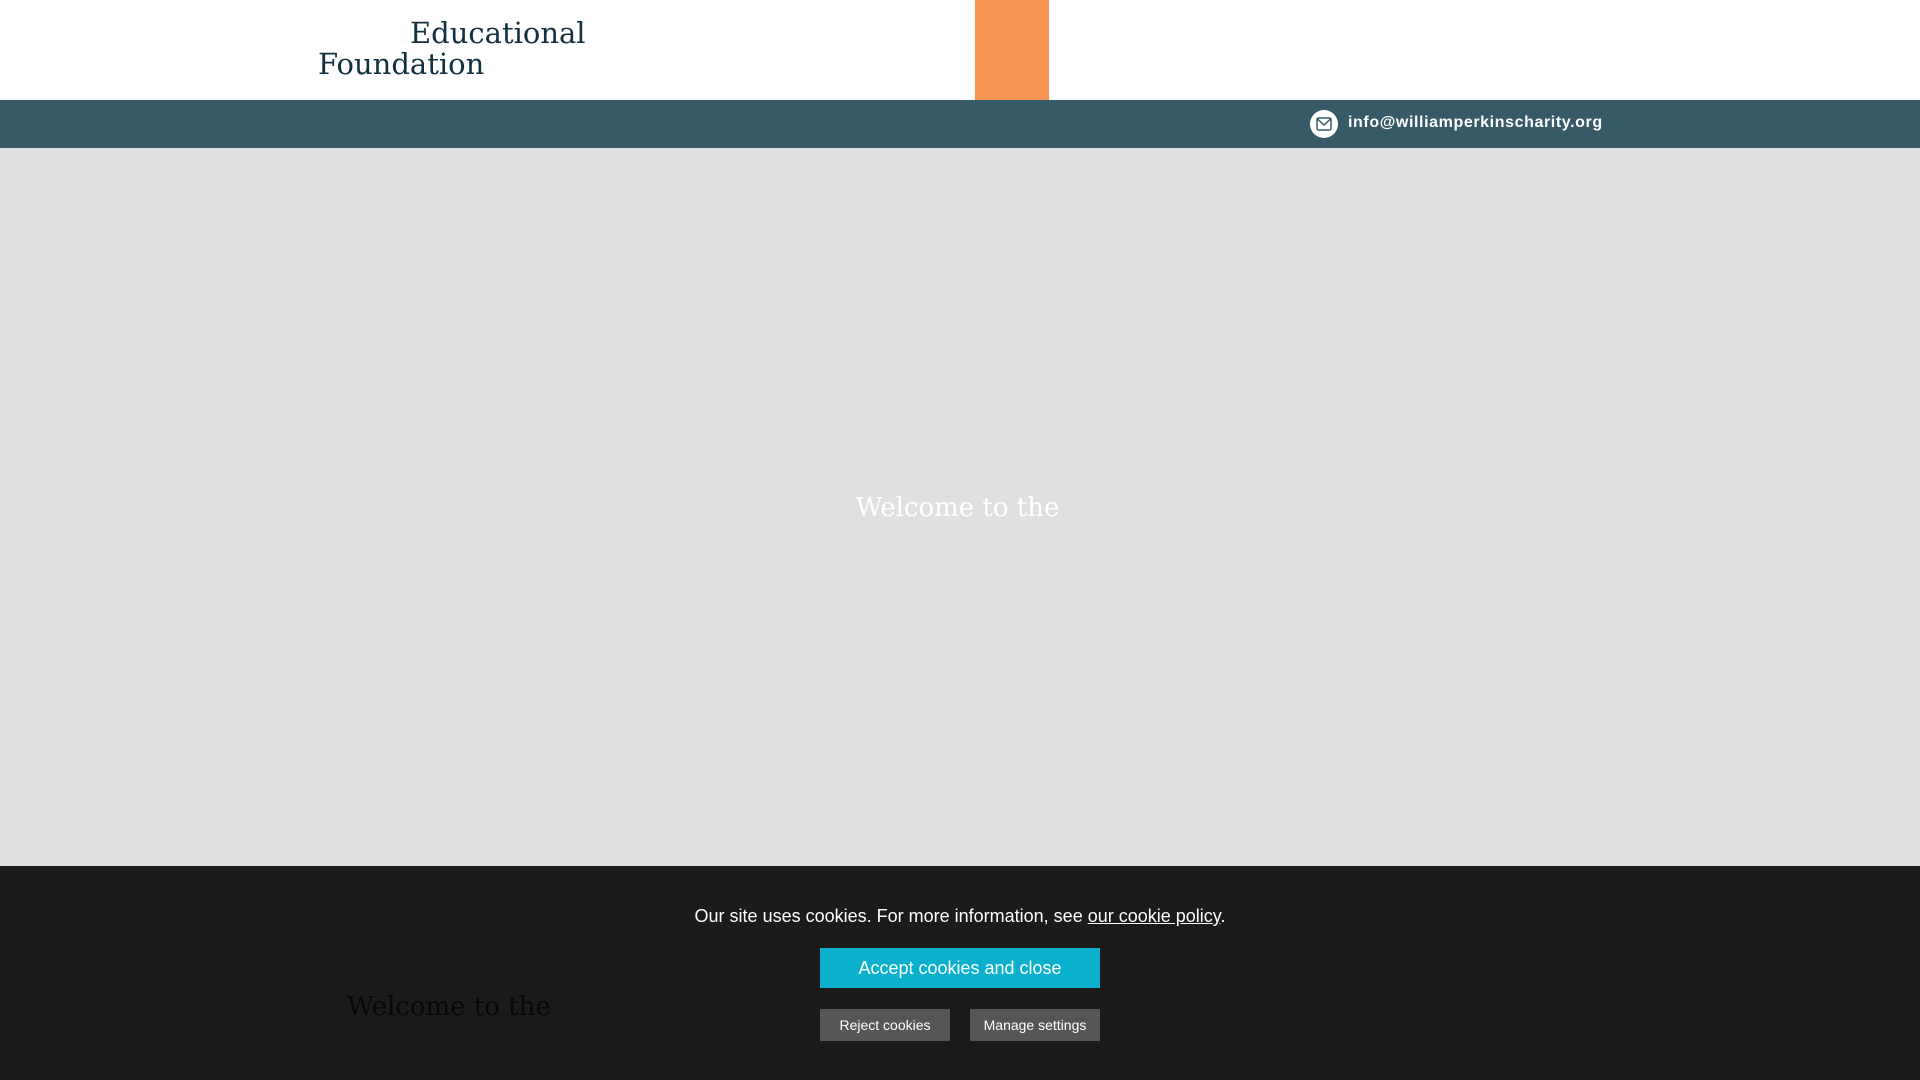 The width and height of the screenshot is (1920, 1080). Describe the element at coordinates (1324, 124) in the screenshot. I see `mail-icon` at that location.